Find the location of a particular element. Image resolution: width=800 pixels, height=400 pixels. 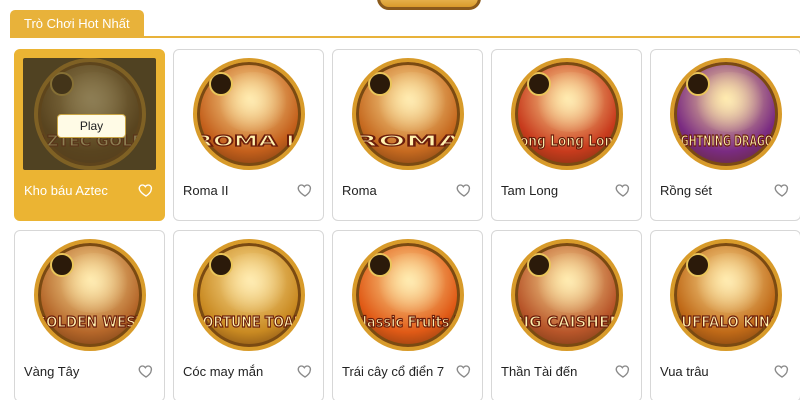

game-logo: Classic Fruits 7 is located at coordinates (408, 321).